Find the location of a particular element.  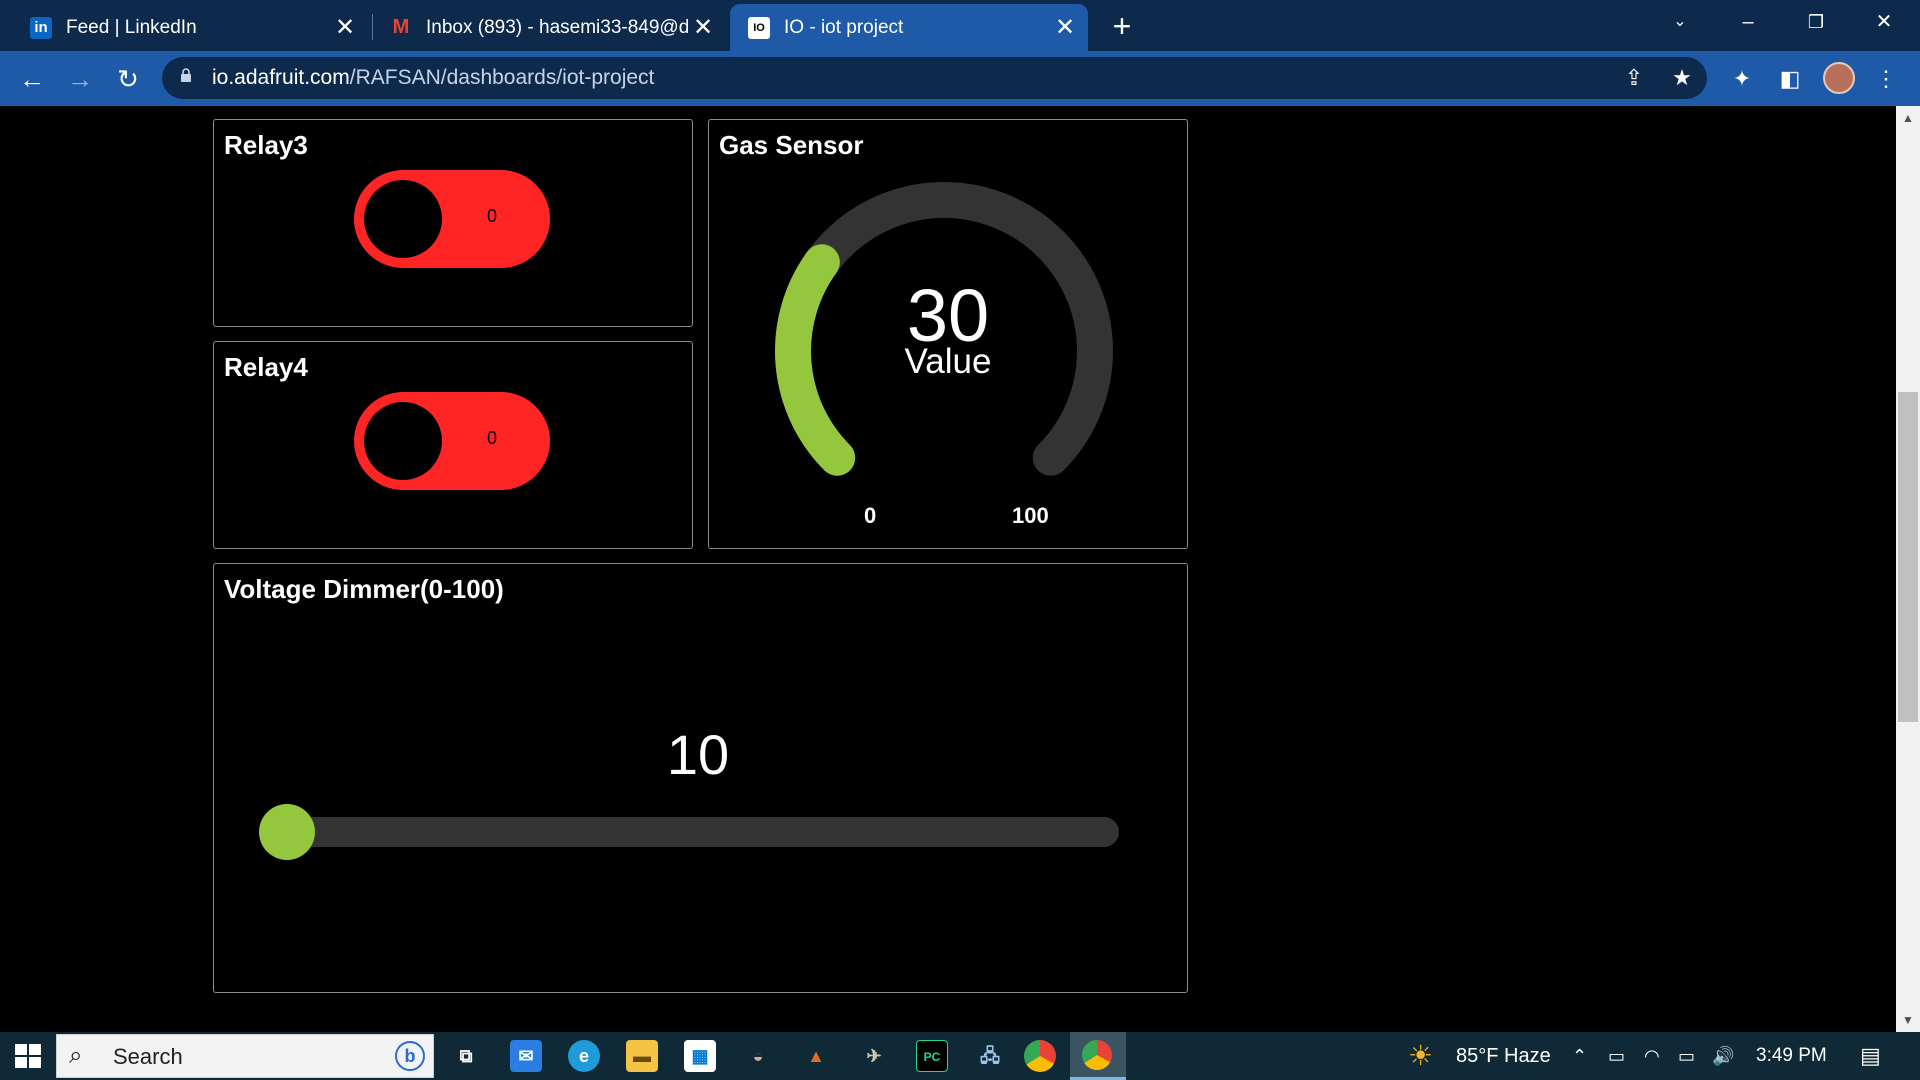

relay4-card: Relay4 0 is located at coordinates (453, 445).